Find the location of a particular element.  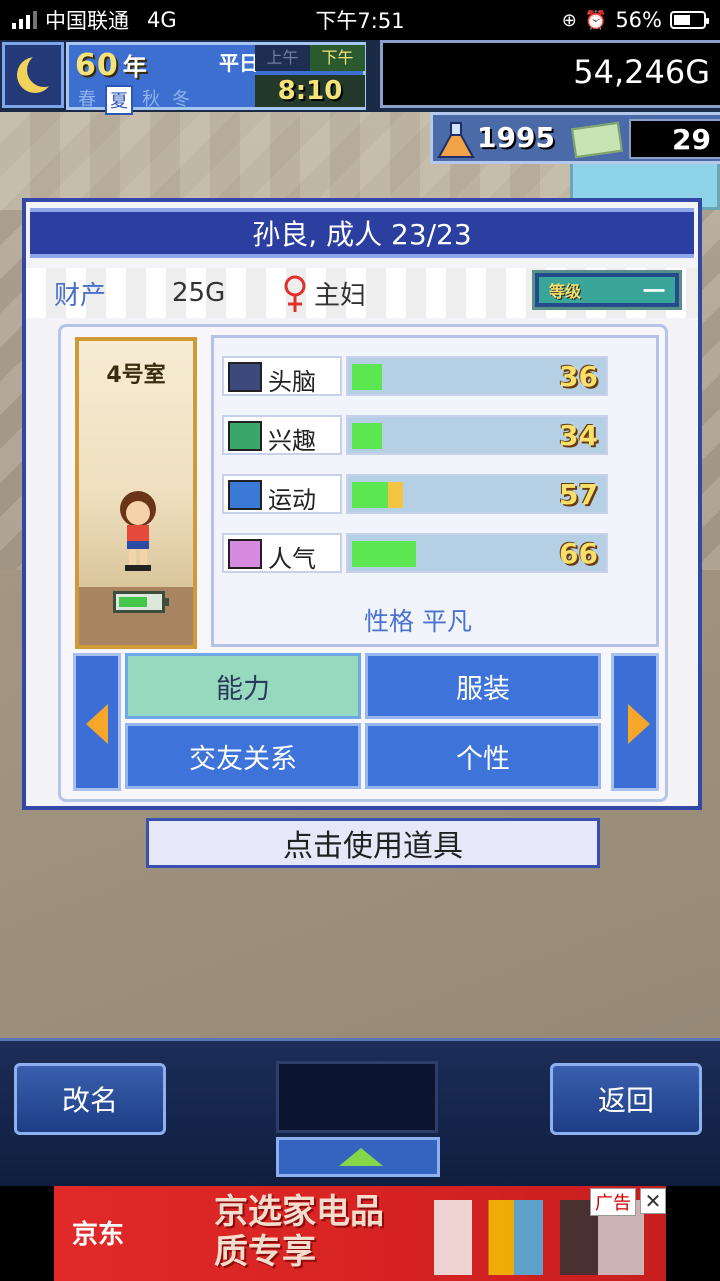

calendar-box: 60 年 平日 春夏秋冬 上午 下午 8:10 is located at coordinates (216, 78).